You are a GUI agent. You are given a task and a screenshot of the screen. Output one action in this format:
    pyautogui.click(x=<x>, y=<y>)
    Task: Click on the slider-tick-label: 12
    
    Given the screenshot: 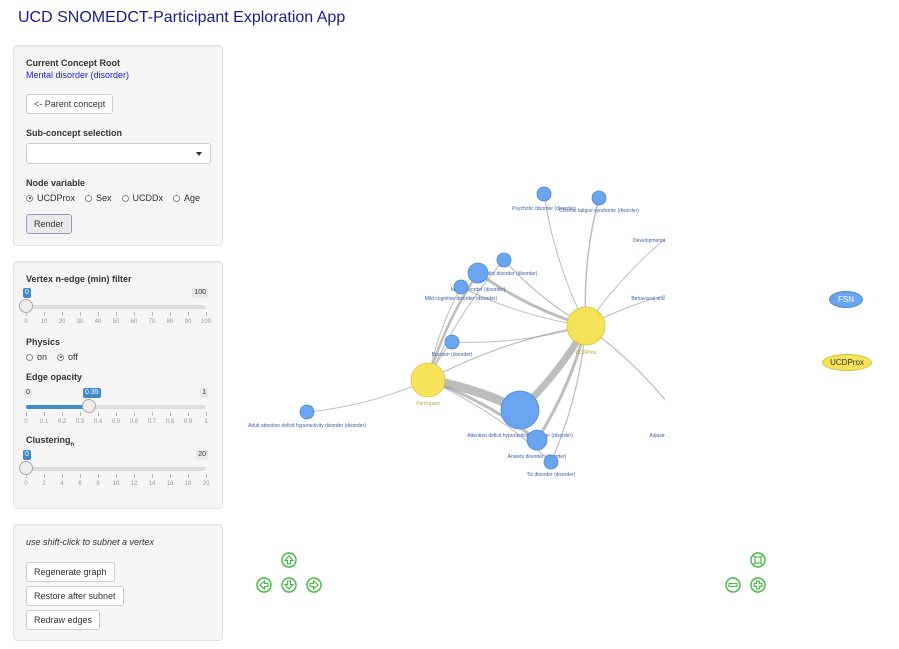 What is the action you would take?
    pyautogui.click(x=134, y=484)
    